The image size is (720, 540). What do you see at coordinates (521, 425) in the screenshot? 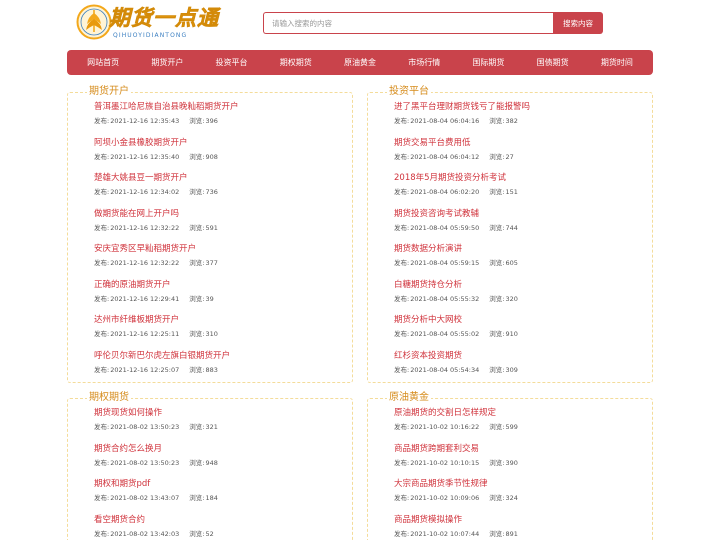
I see `list-item: 原油期货的交割日怎样规定 发布: 2021-10-02 10:16:22 浏览: 599` at bounding box center [521, 425].